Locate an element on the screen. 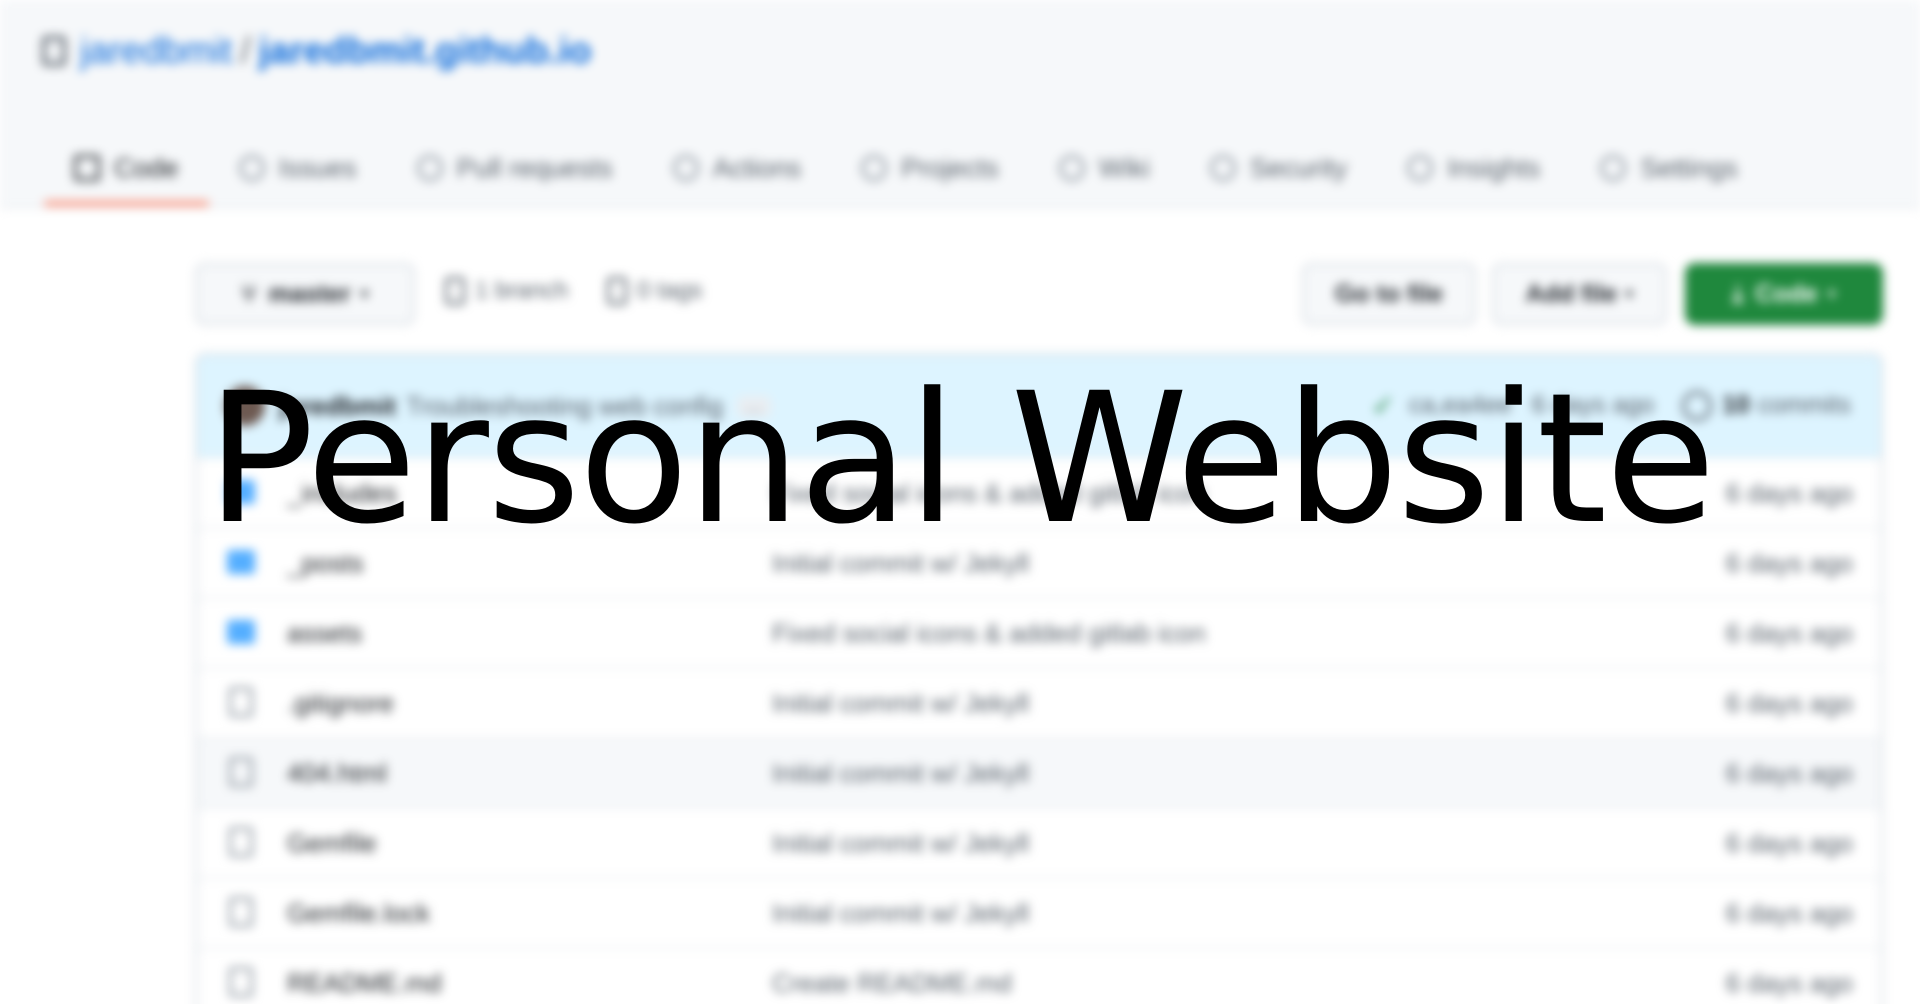  branch-select-button: ⑂ master ▾ is located at coordinates (305, 294).